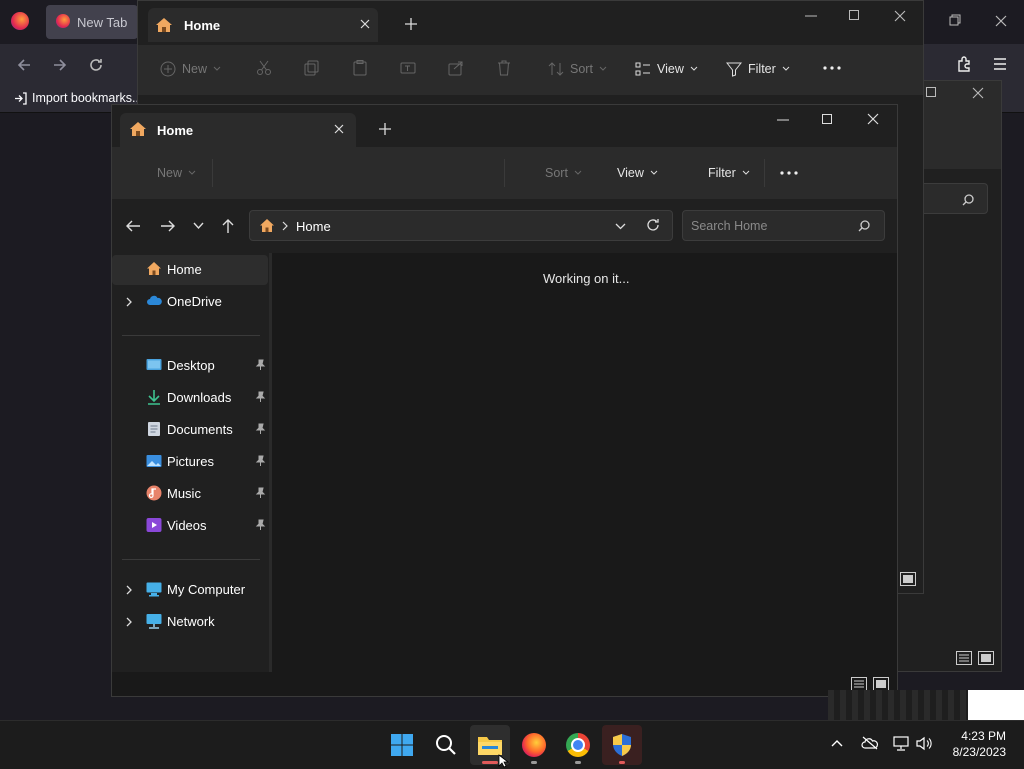  I want to click on address-dropdown-icon, so click(620, 226).